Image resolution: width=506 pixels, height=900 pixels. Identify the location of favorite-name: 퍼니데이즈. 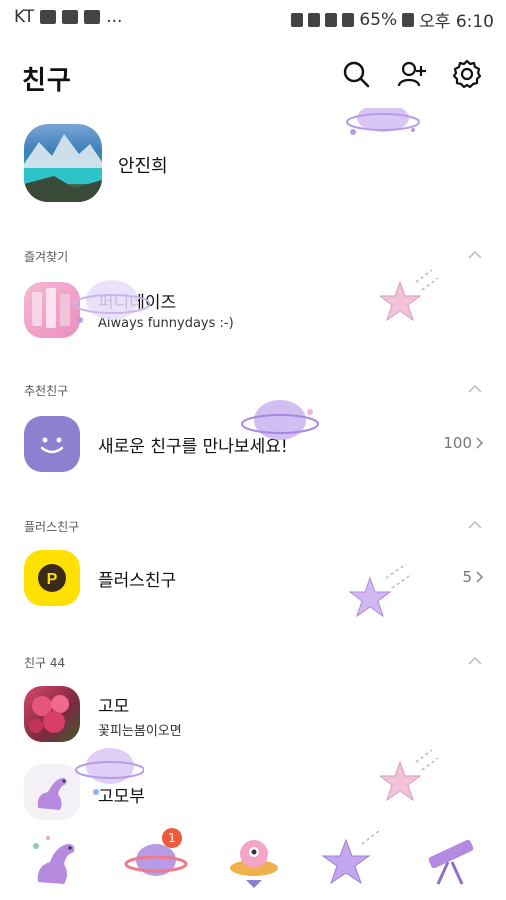
(137, 303).